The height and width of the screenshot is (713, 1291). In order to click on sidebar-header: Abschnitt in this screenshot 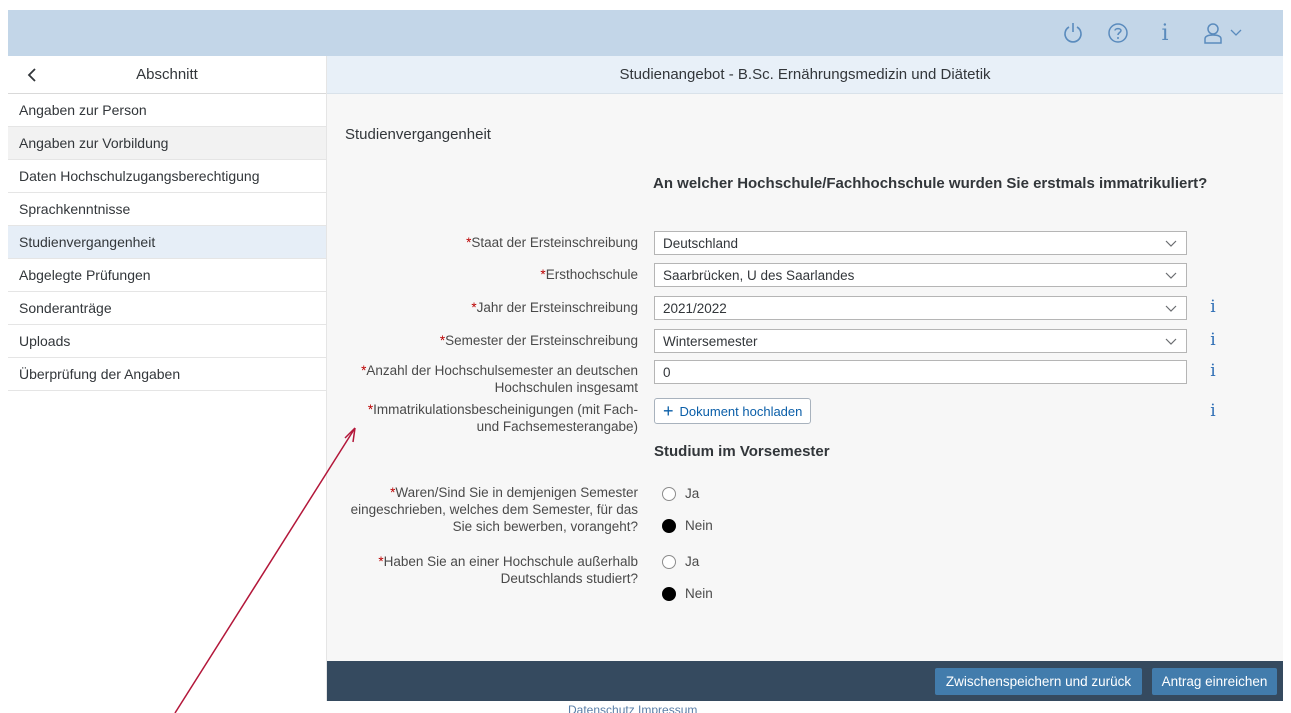, I will do `click(167, 75)`.